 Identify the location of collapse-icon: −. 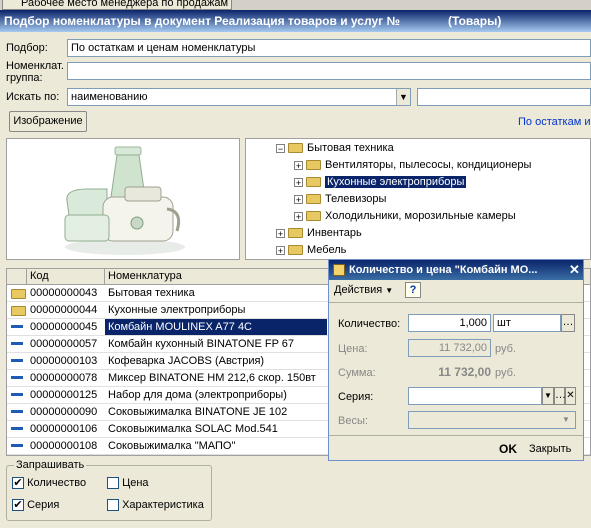
(280, 148).